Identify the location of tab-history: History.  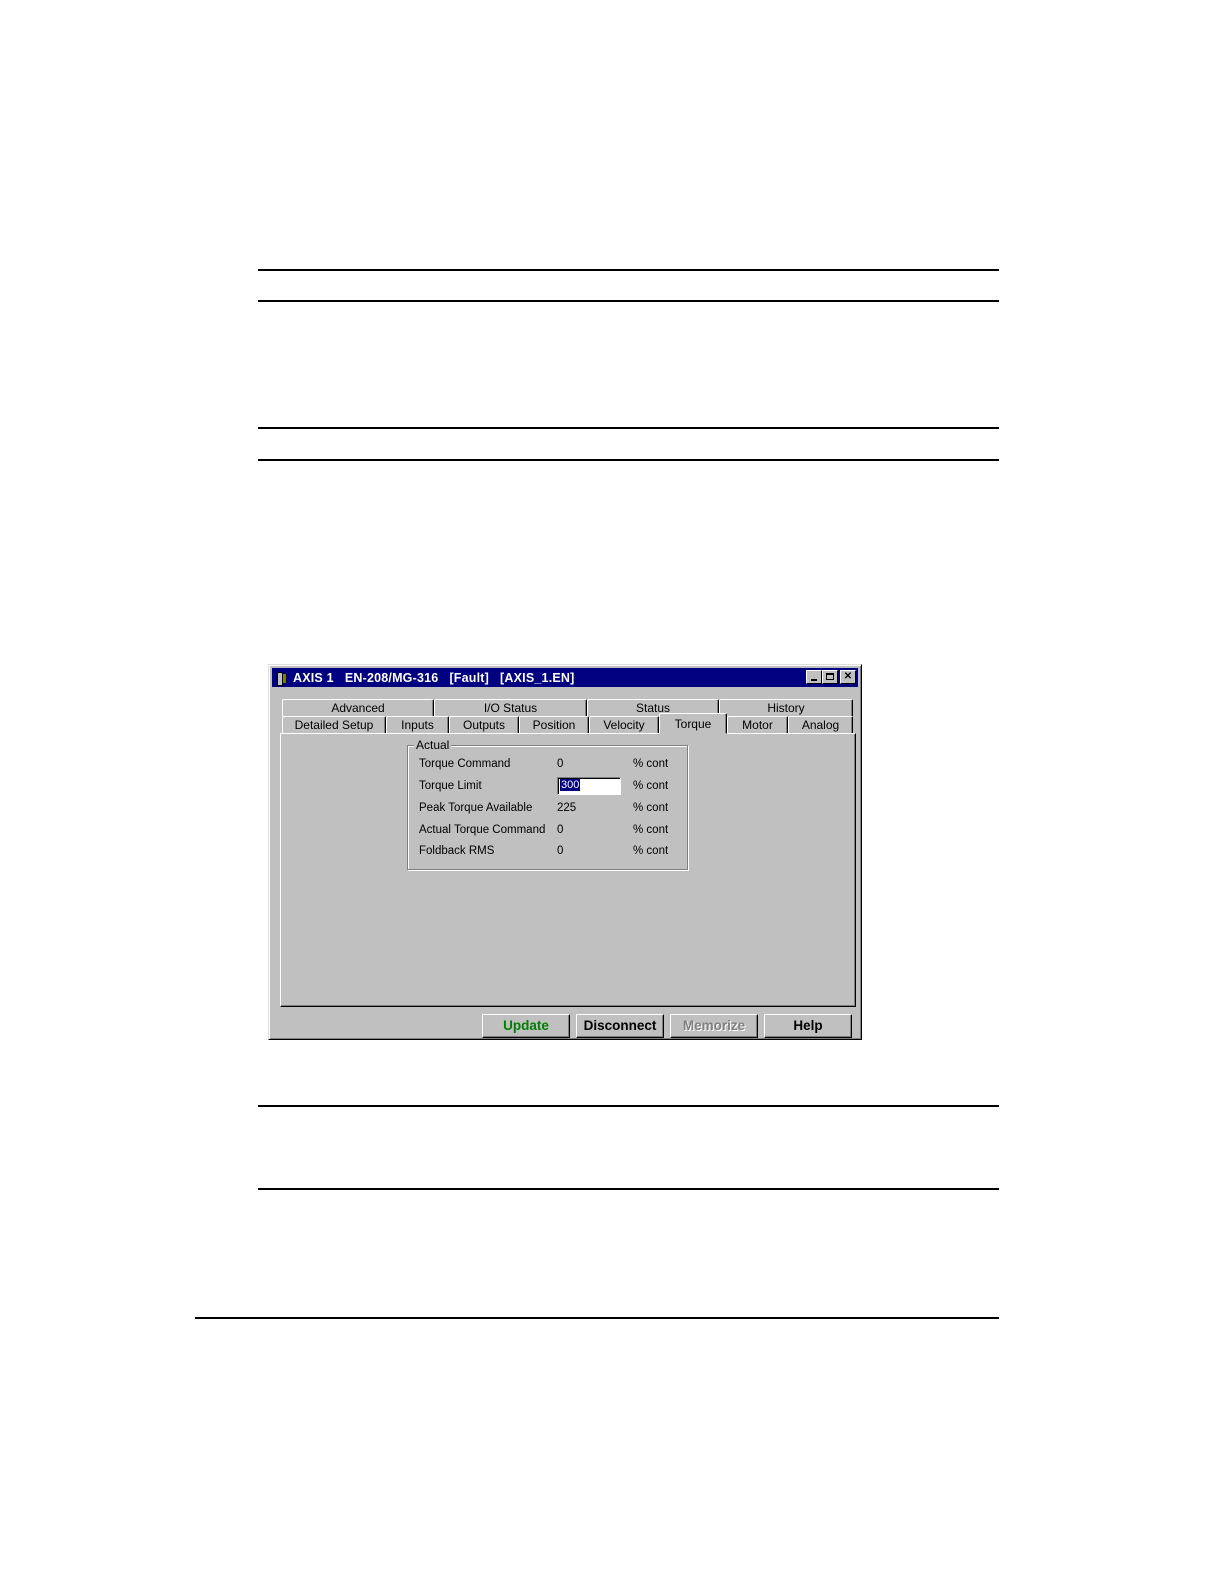
(786, 707).